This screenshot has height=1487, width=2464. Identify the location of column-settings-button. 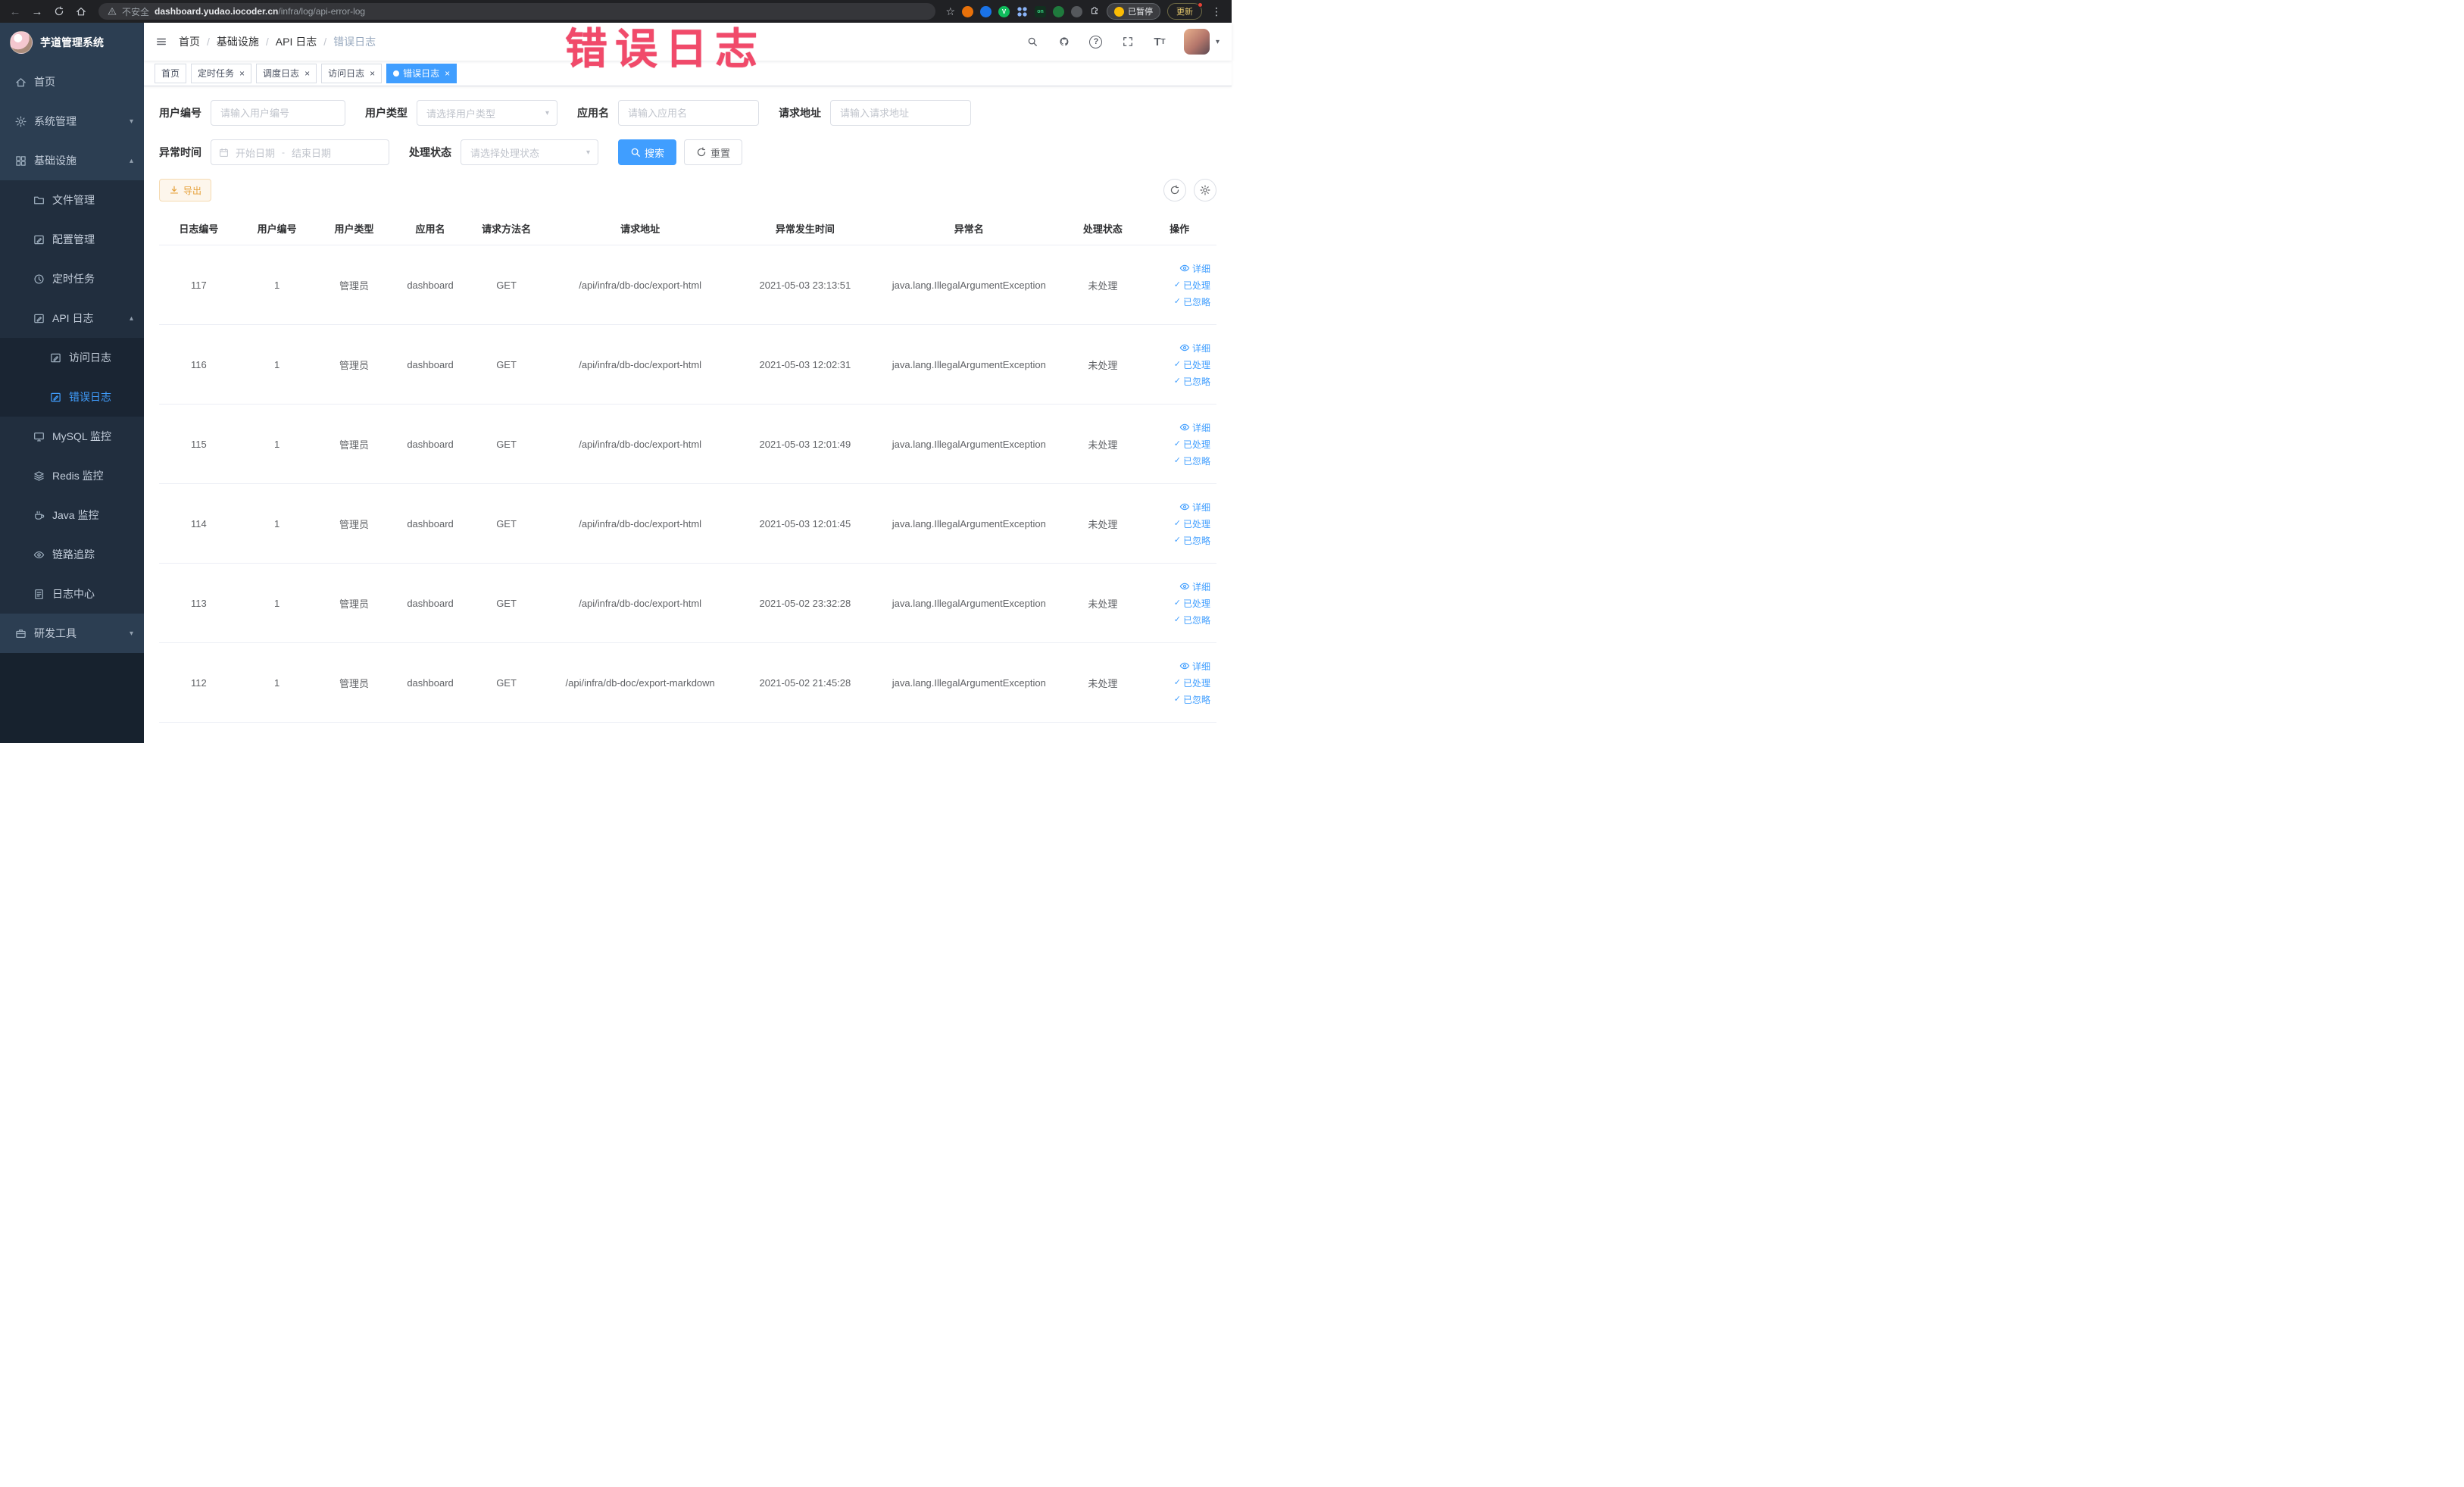
(1205, 190).